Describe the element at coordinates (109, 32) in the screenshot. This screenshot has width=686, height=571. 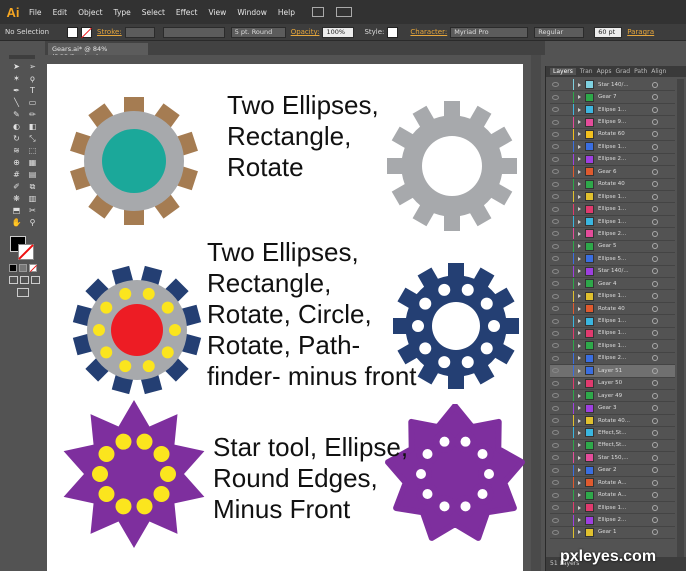
I see `stroke-link: Stroke:` at that location.